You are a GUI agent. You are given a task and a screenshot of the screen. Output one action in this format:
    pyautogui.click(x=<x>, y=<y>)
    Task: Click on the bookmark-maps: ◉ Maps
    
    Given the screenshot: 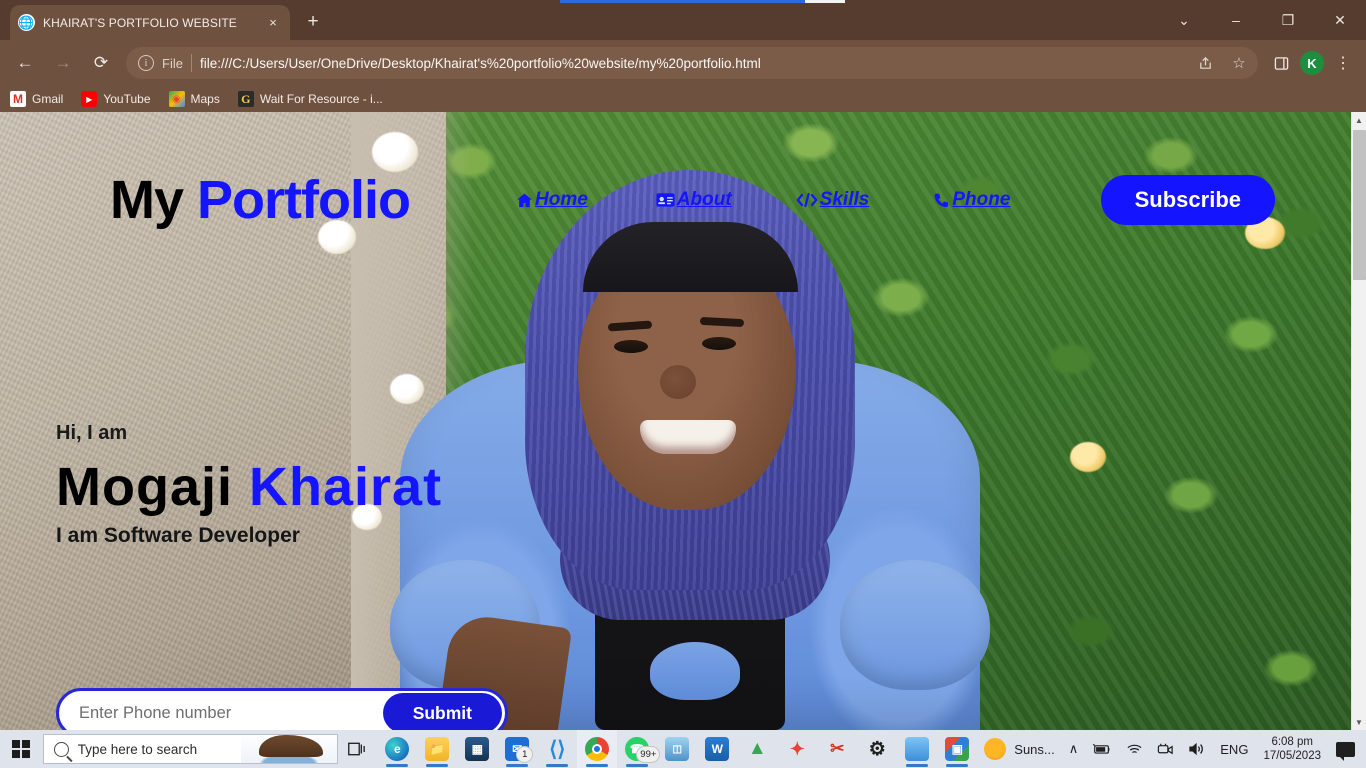 What is the action you would take?
    pyautogui.click(x=194, y=99)
    